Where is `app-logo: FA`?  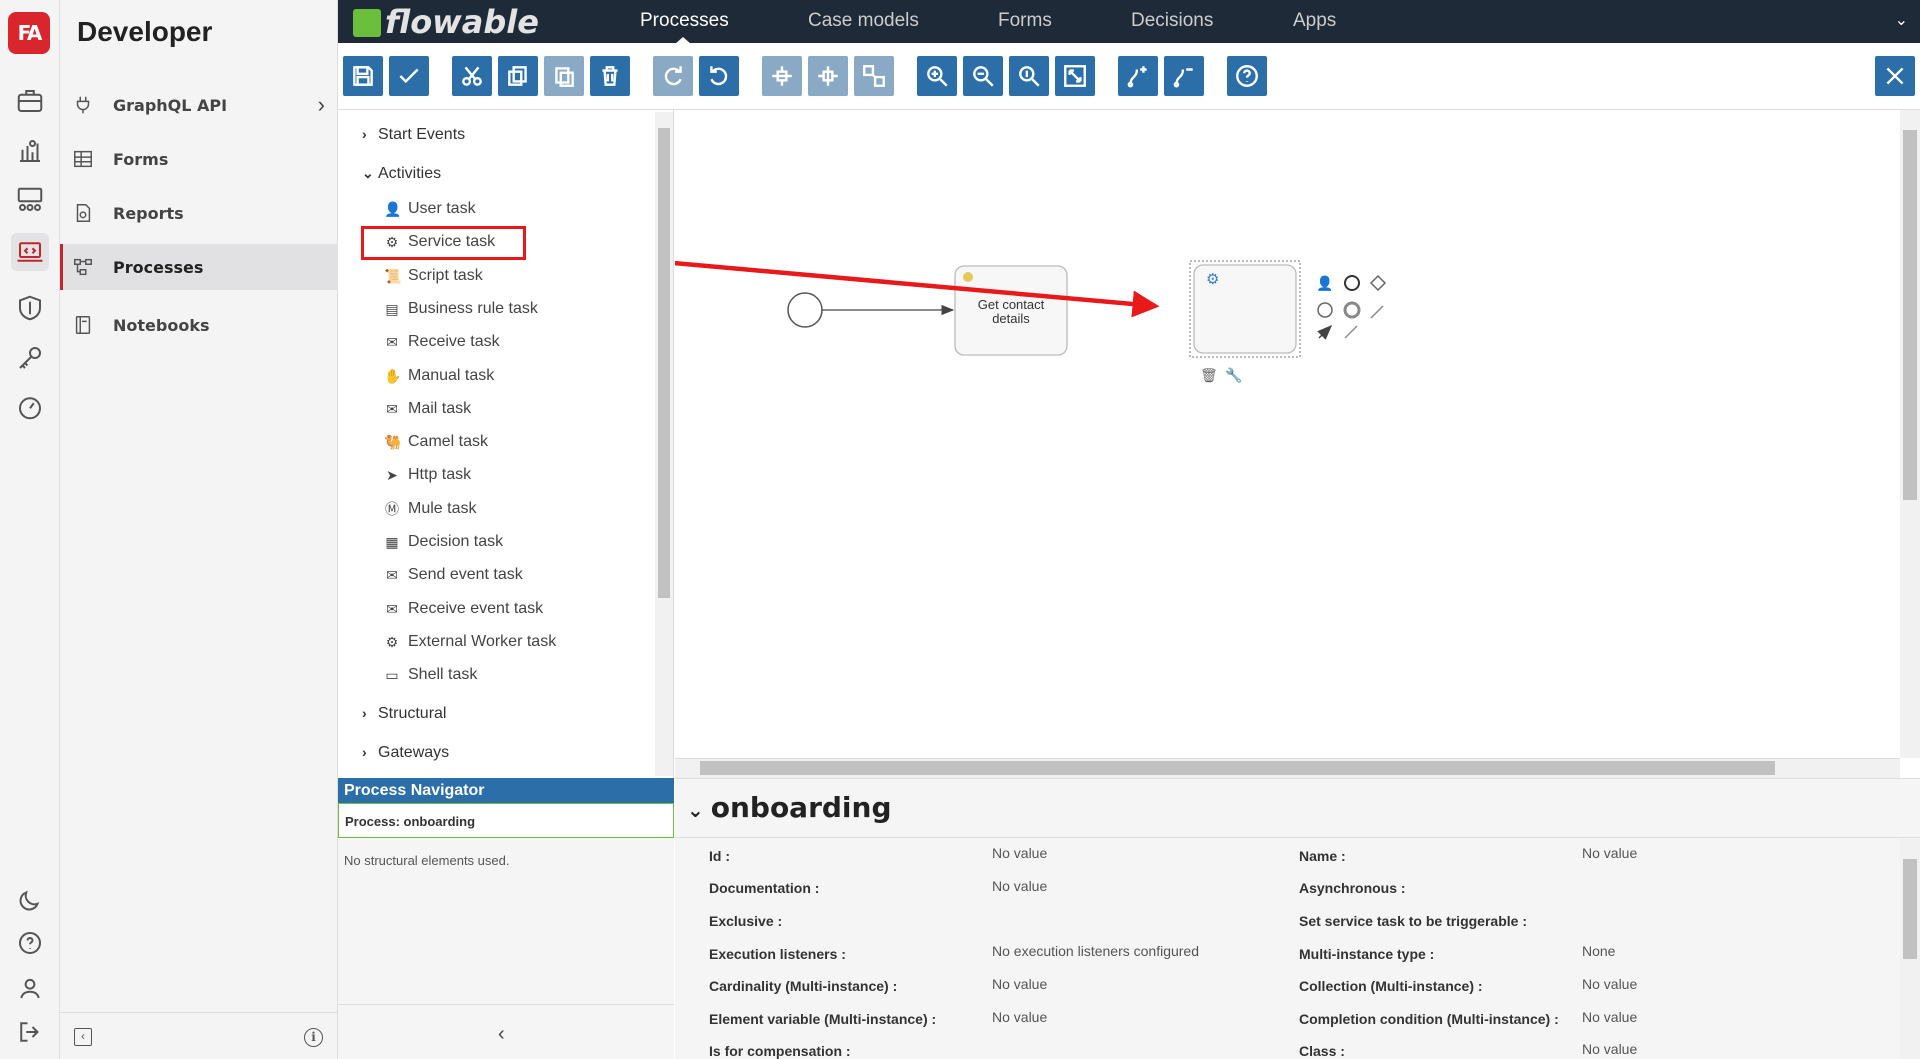 app-logo: FA is located at coordinates (29, 33).